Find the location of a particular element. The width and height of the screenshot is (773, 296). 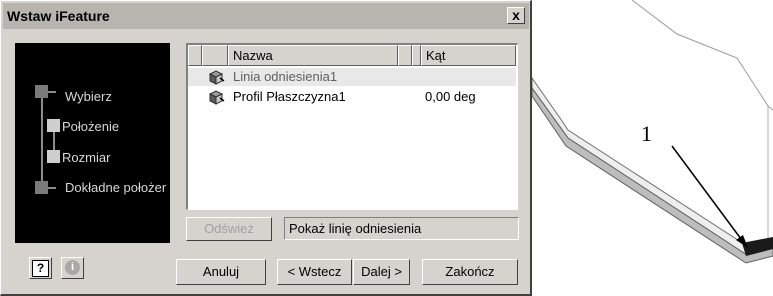

callout-label: 1 is located at coordinates (646, 133).